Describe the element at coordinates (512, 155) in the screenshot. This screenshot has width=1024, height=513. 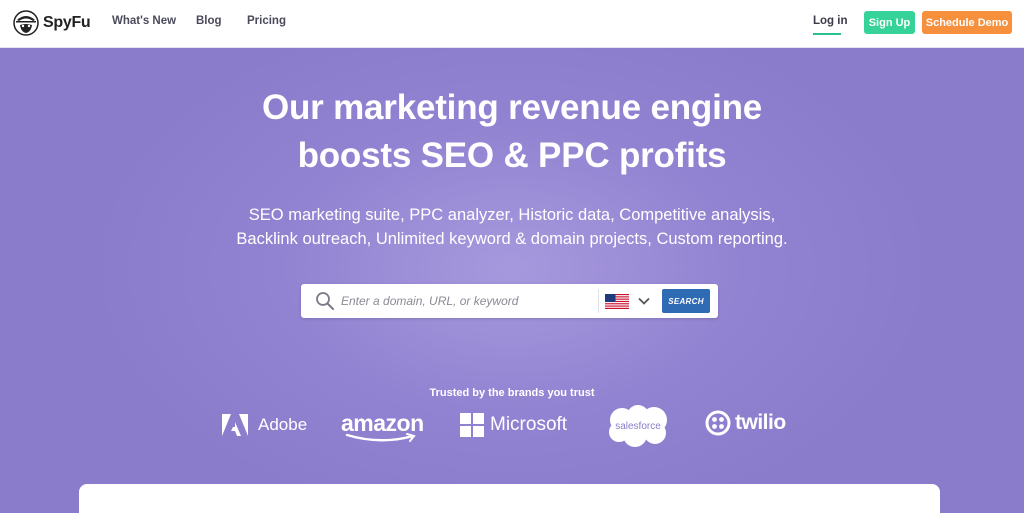
I see `headline-line-2: boosts SEO & PPC profits` at that location.